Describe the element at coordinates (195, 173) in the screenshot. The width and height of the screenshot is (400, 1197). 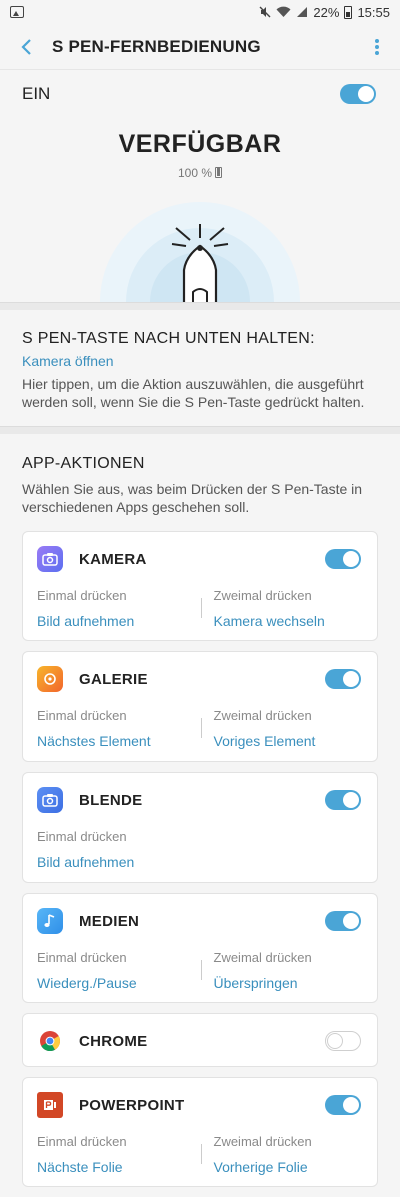
I see `pen-battery-level: 100 %` at that location.